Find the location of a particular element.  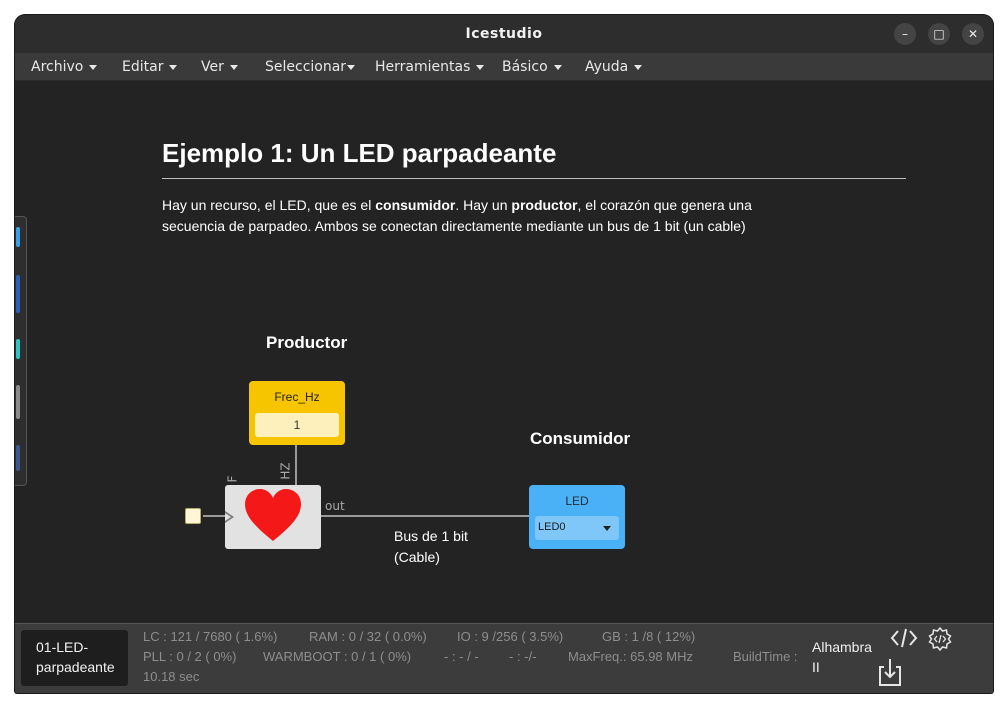

stat-warmboot: WARMBOOT : 0 / 1 ( 0%) is located at coordinates (337, 656).